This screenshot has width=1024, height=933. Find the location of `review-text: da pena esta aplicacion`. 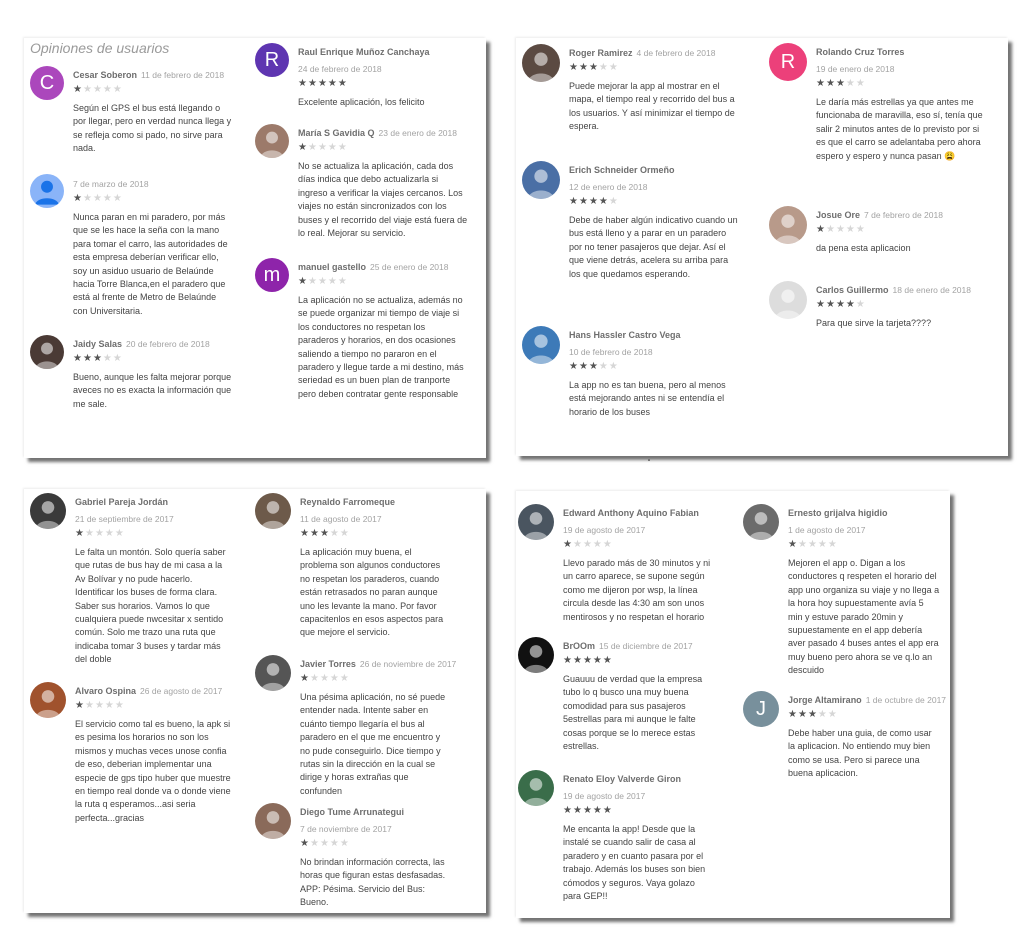

review-text: da pena esta aplicacion is located at coordinates (863, 248).